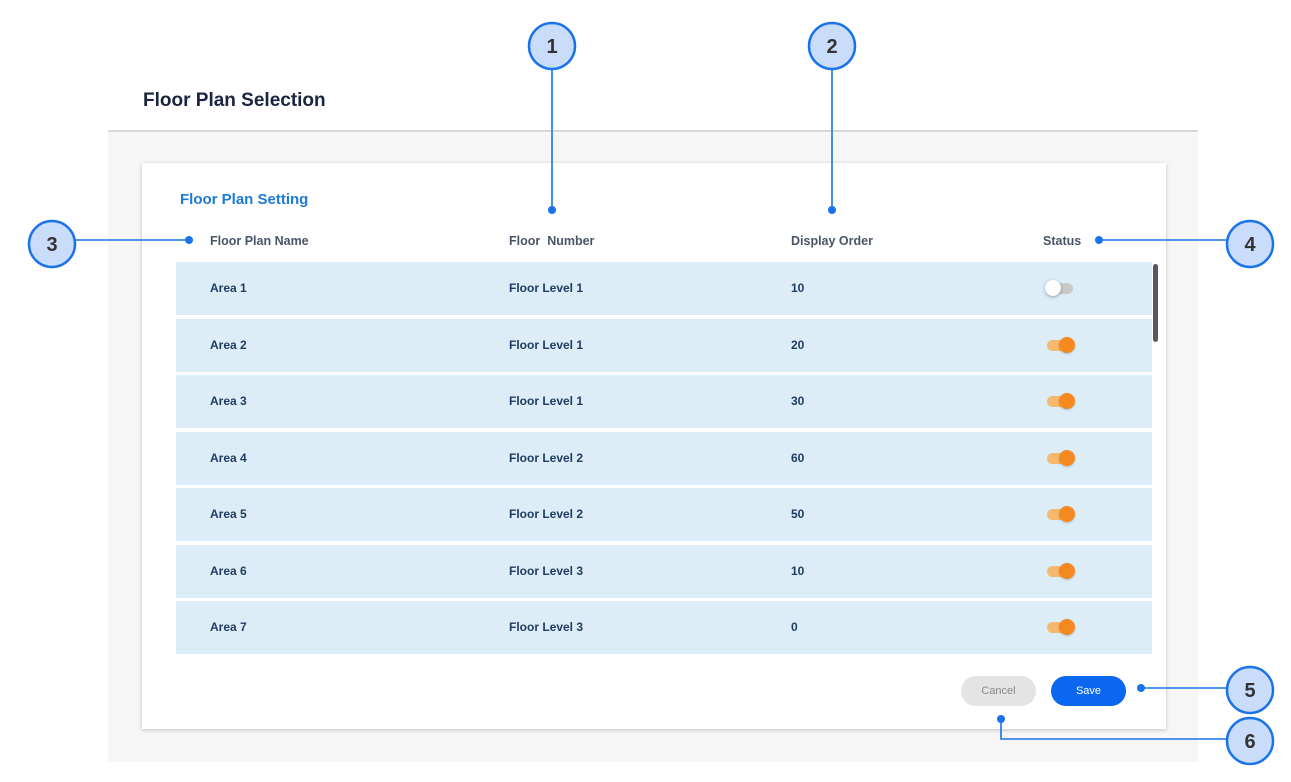 Image resolution: width=1291 pixels, height=782 pixels. I want to click on display-order-cell: 0, so click(794, 627).